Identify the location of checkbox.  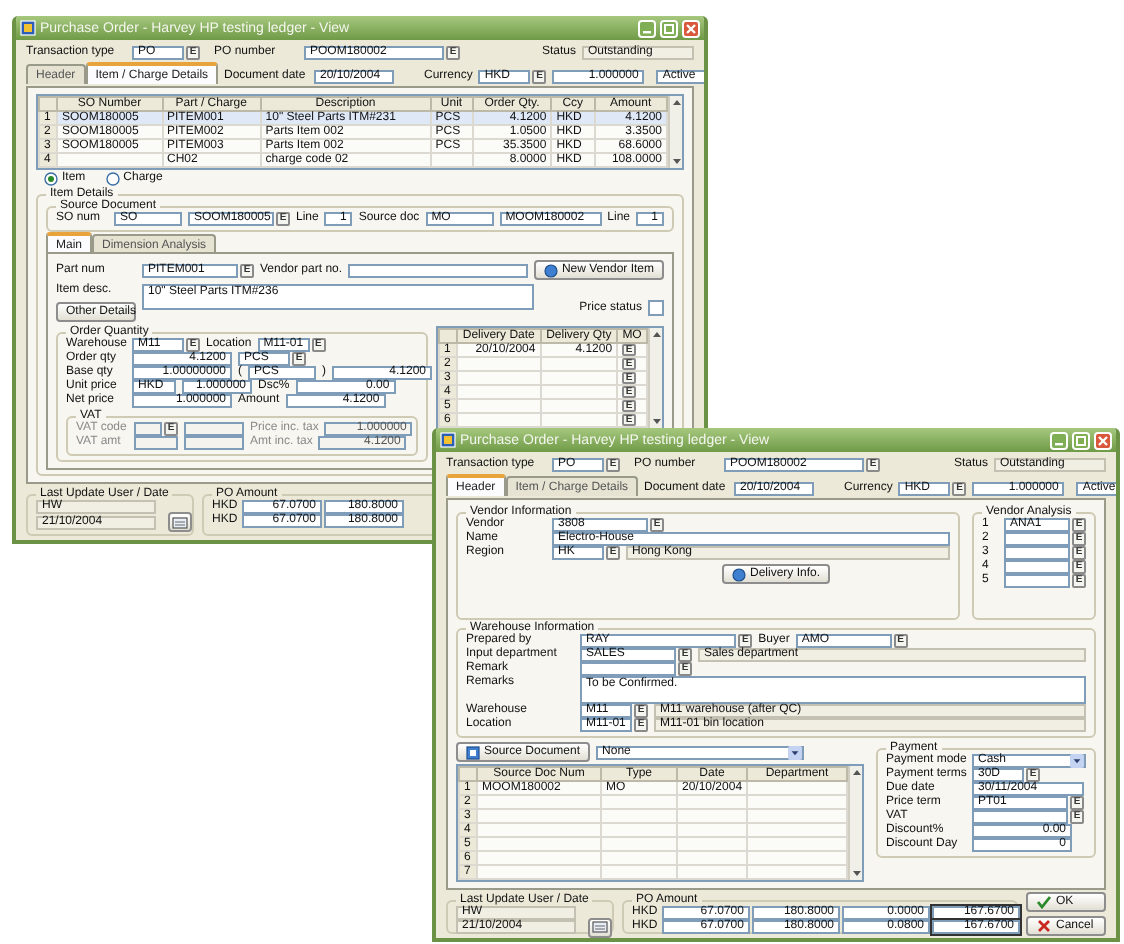
(656, 308).